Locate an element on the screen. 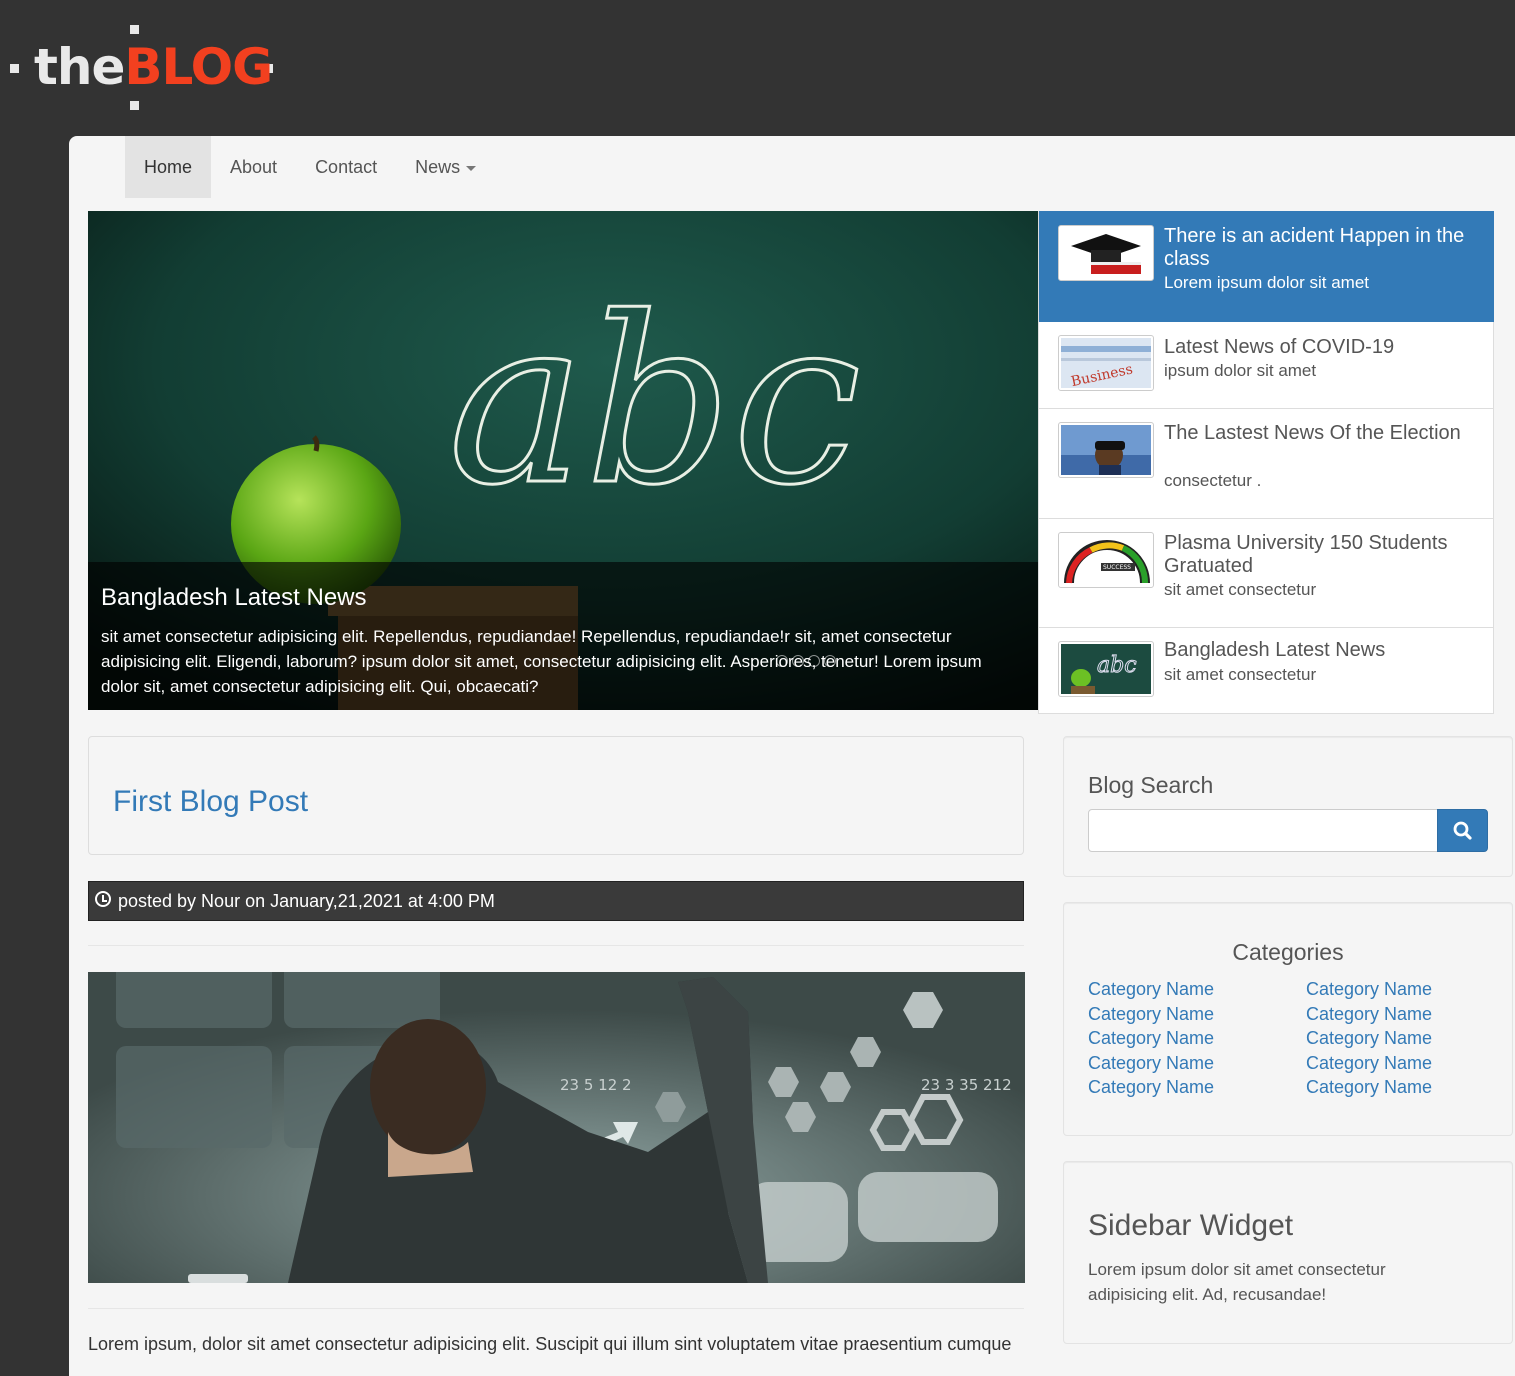  search-button is located at coordinates (1462, 830).